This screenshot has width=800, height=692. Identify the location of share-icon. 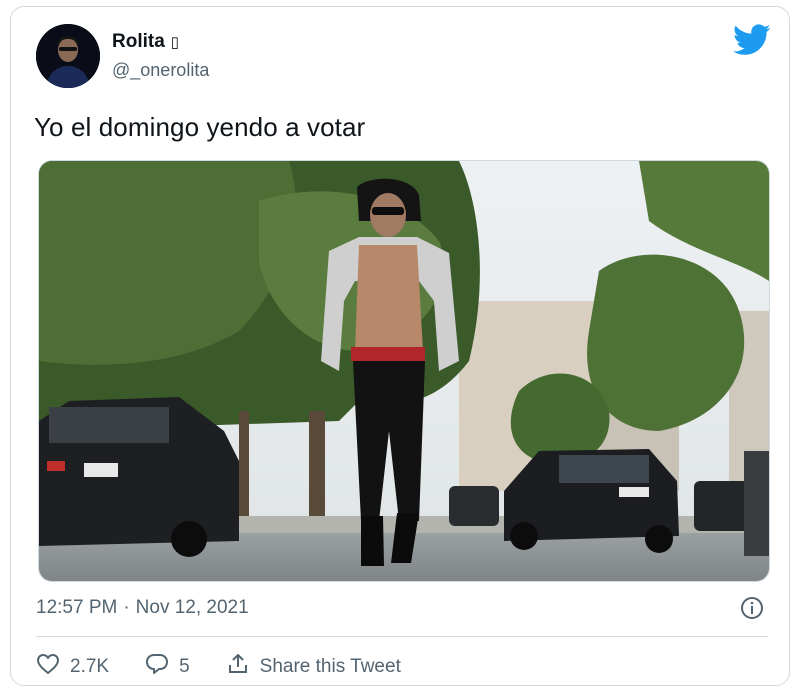
(238, 667).